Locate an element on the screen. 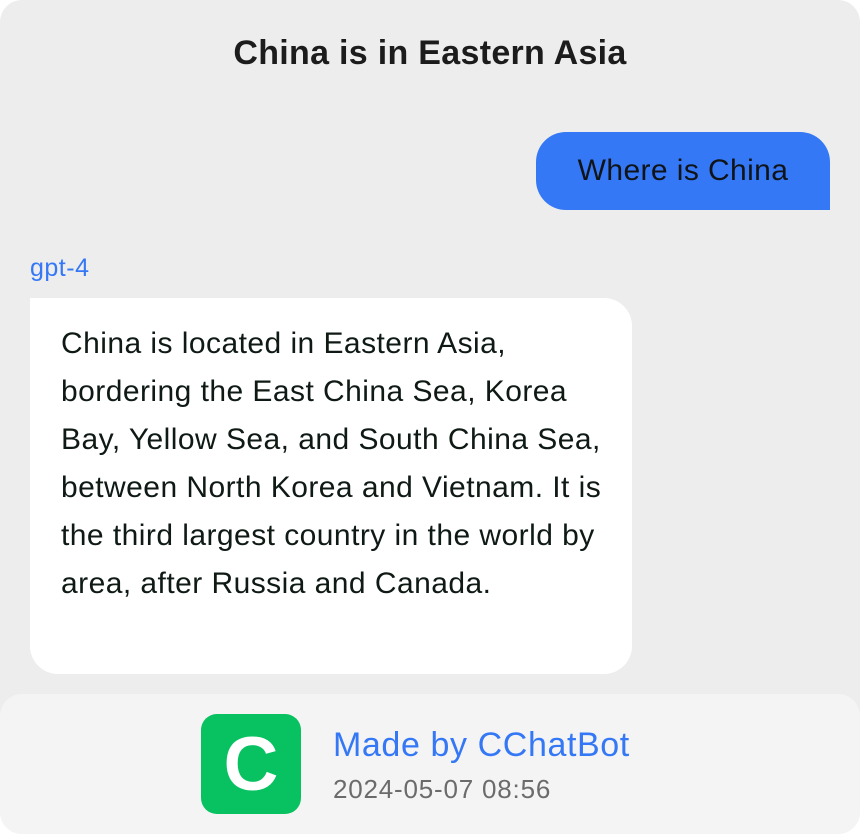 The width and height of the screenshot is (860, 834). model-label: gpt-4 is located at coordinates (60, 268).